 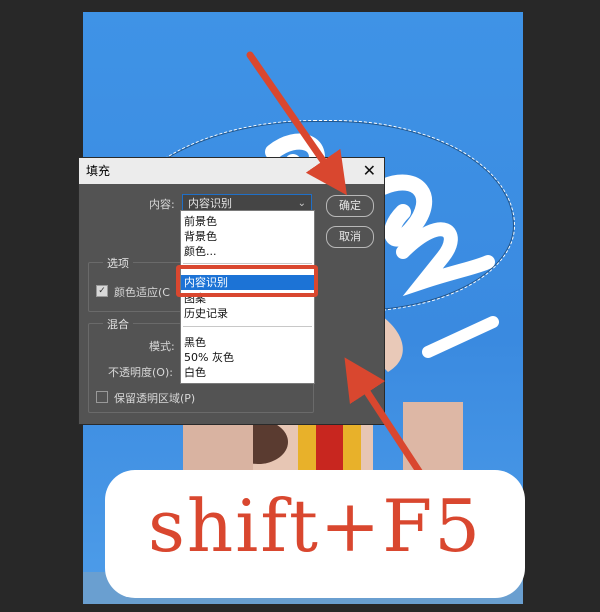 I want to click on shortcut-text: shift+F5, so click(x=315, y=526).